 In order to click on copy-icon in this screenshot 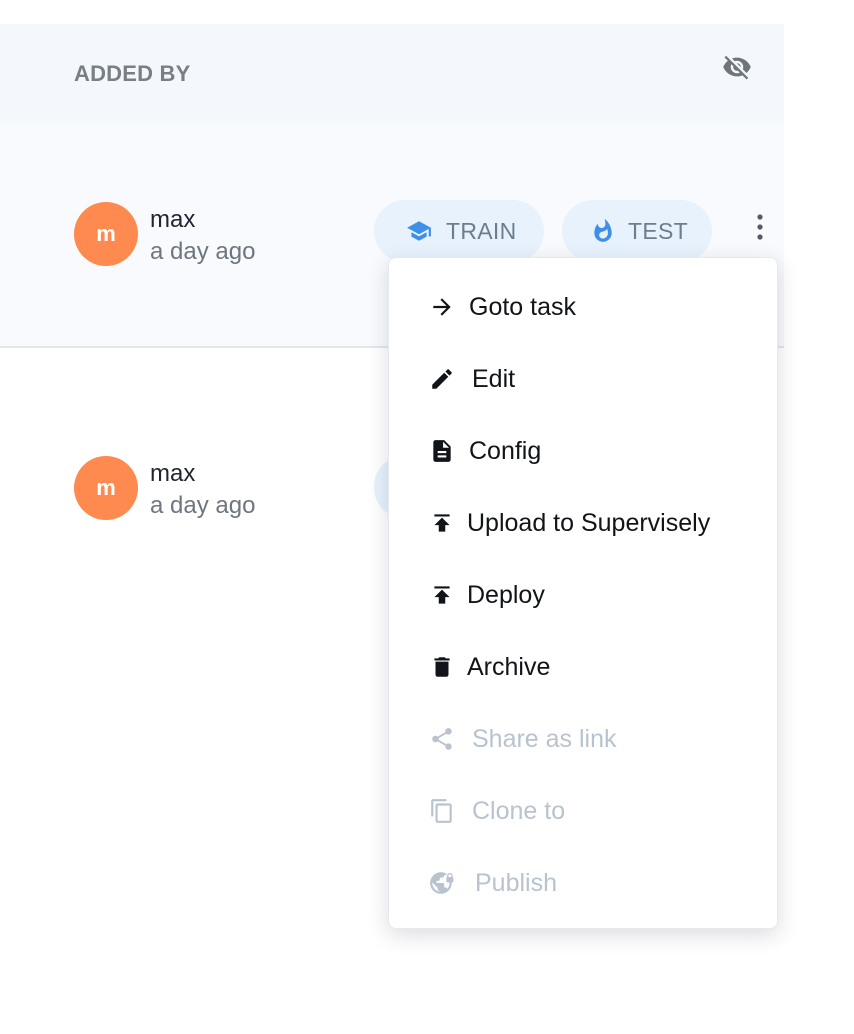, I will do `click(442, 811)`.